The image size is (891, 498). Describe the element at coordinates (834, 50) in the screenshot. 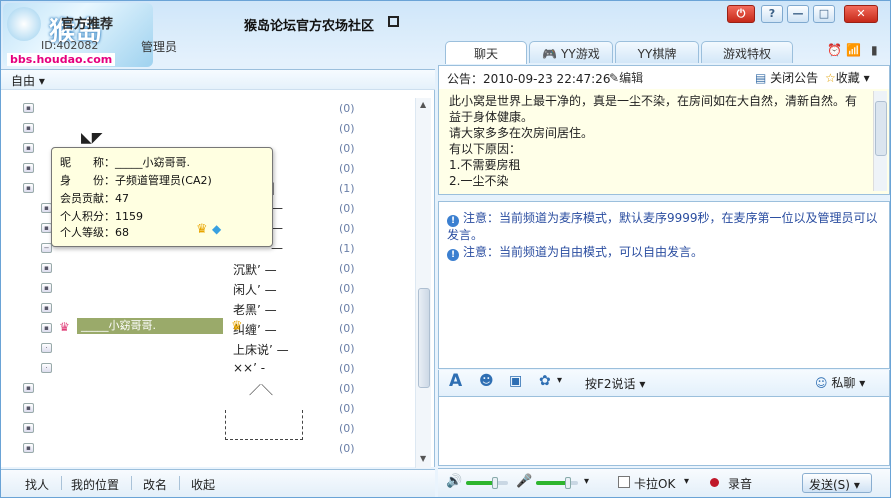

I see `alarm-icon: ⏰` at that location.